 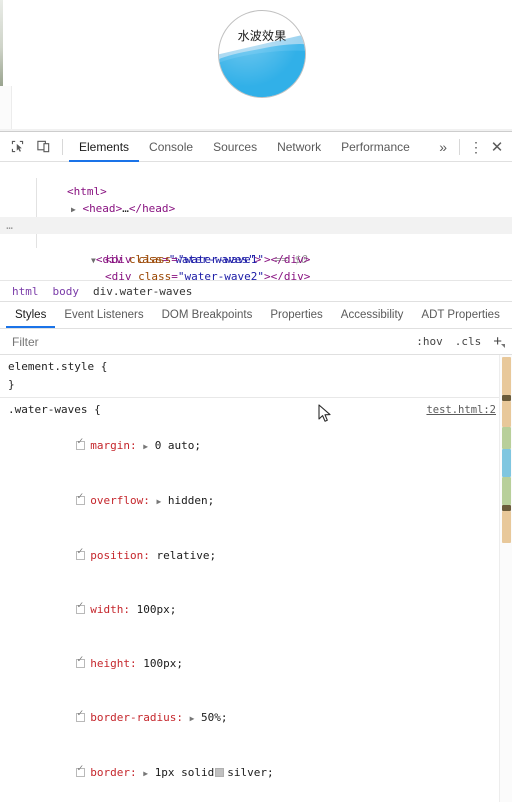 I want to click on property-name: height, so click(x=110, y=663).